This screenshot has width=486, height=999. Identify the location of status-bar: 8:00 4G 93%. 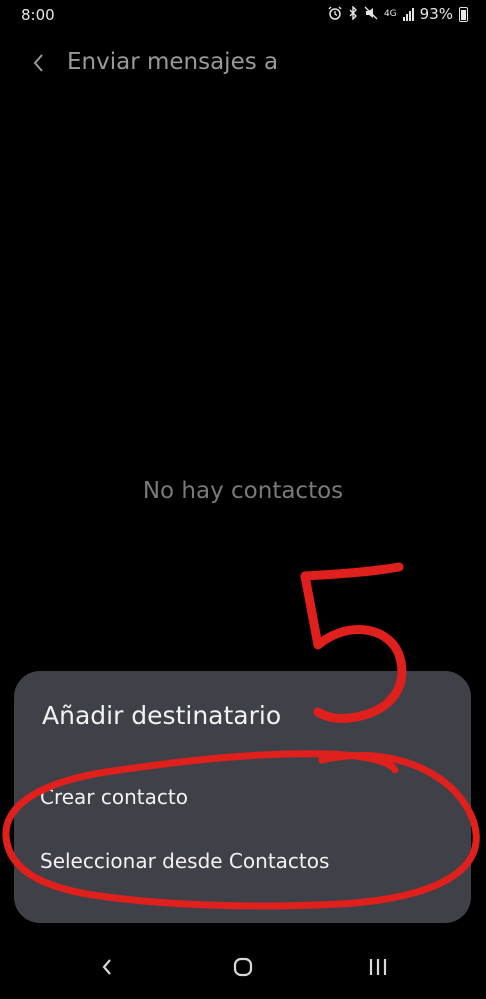
(243, 15).